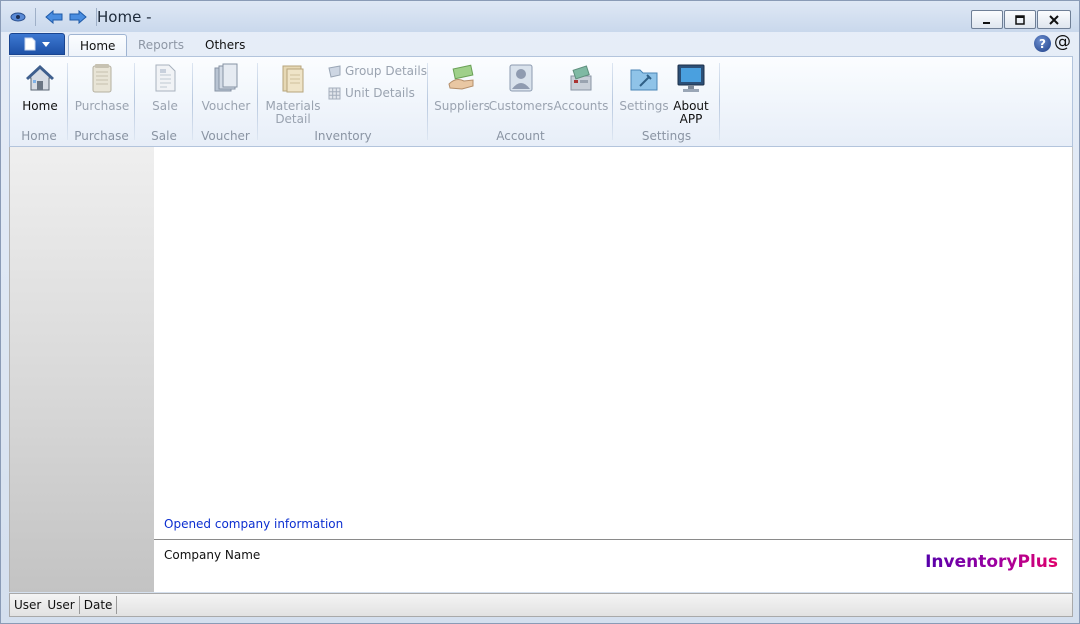 This screenshot has width=1080, height=624. What do you see at coordinates (212, 555) in the screenshot?
I see `company-name-label: Company Name` at bounding box center [212, 555].